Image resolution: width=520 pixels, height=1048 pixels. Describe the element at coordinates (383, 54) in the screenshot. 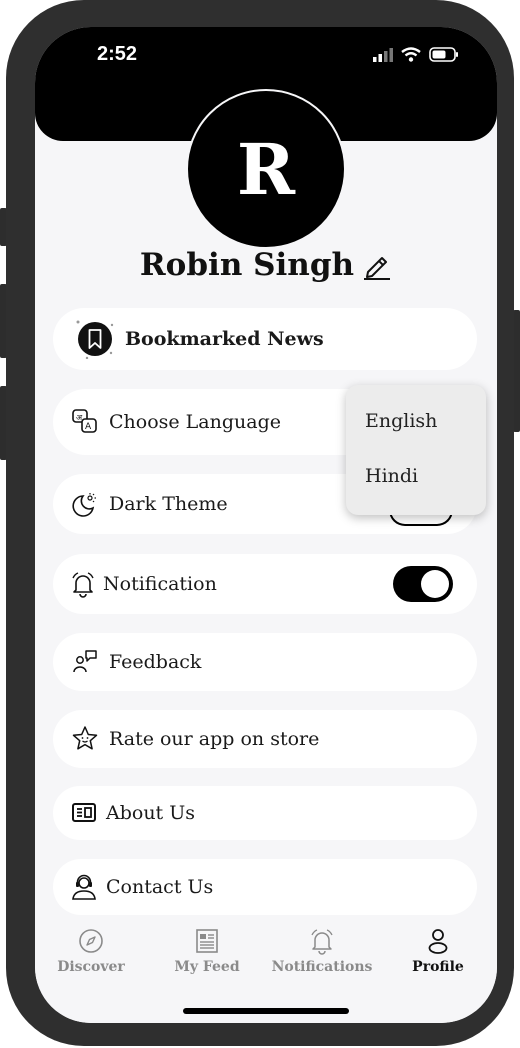

I see `signal-icon` at that location.